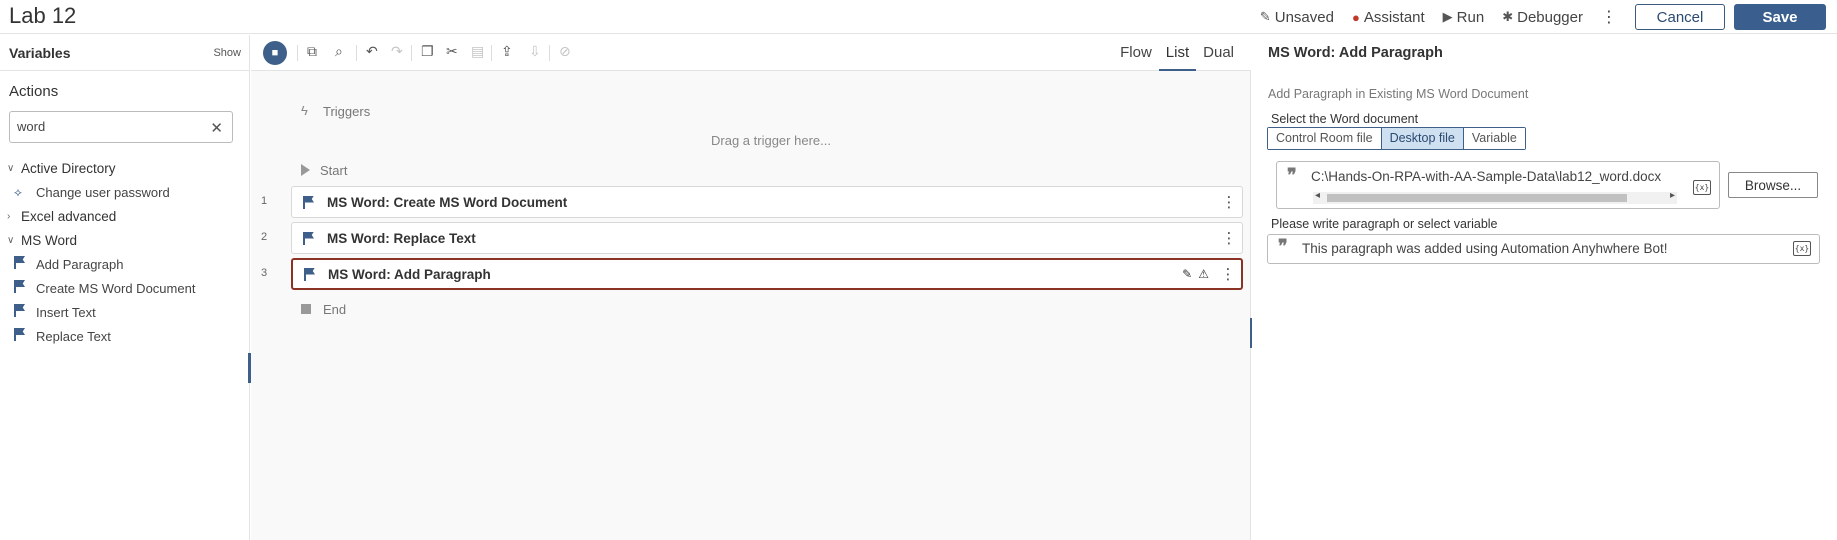  What do you see at coordinates (401, 238) in the screenshot?
I see `step-label: MS Word: Replace Text` at bounding box center [401, 238].